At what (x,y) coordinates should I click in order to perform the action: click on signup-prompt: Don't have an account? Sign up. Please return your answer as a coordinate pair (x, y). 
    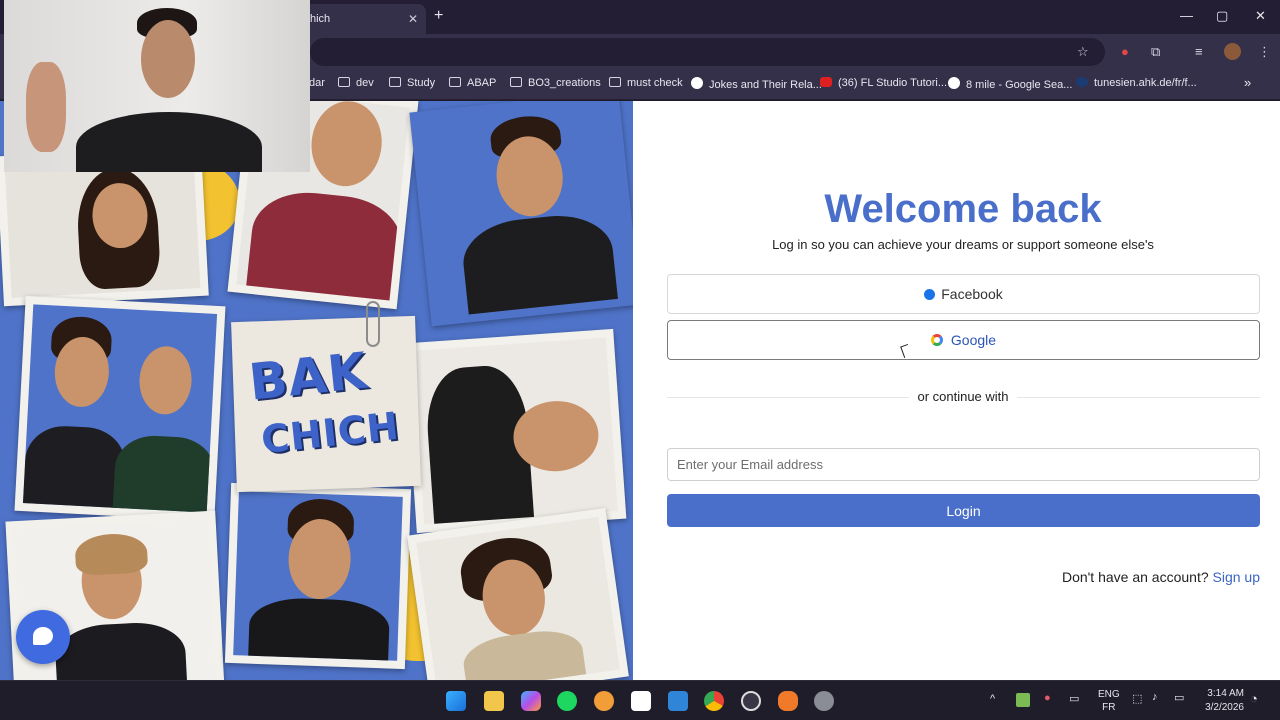
    Looking at the image, I should click on (1161, 577).